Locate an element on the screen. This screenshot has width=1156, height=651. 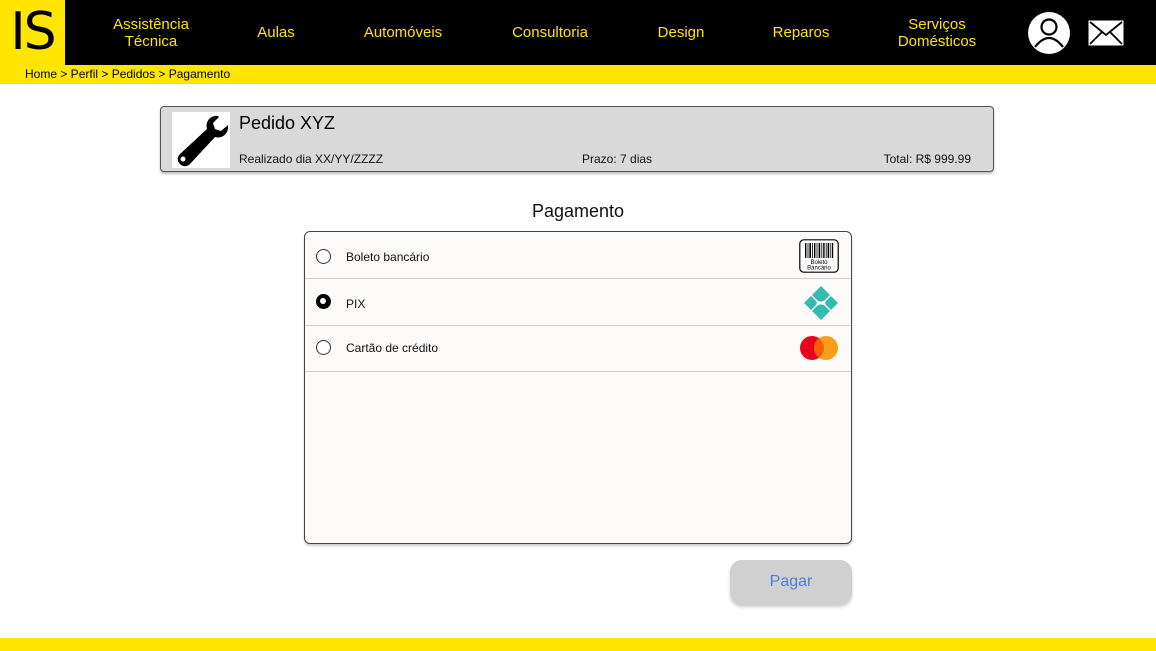
nav-design: Design is located at coordinates (681, 32).